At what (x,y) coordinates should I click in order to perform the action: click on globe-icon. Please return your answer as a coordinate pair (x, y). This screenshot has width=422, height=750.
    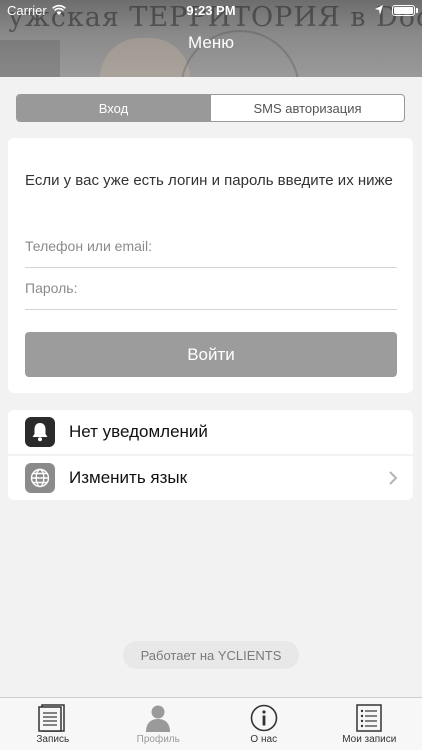
    Looking at the image, I should click on (40, 478).